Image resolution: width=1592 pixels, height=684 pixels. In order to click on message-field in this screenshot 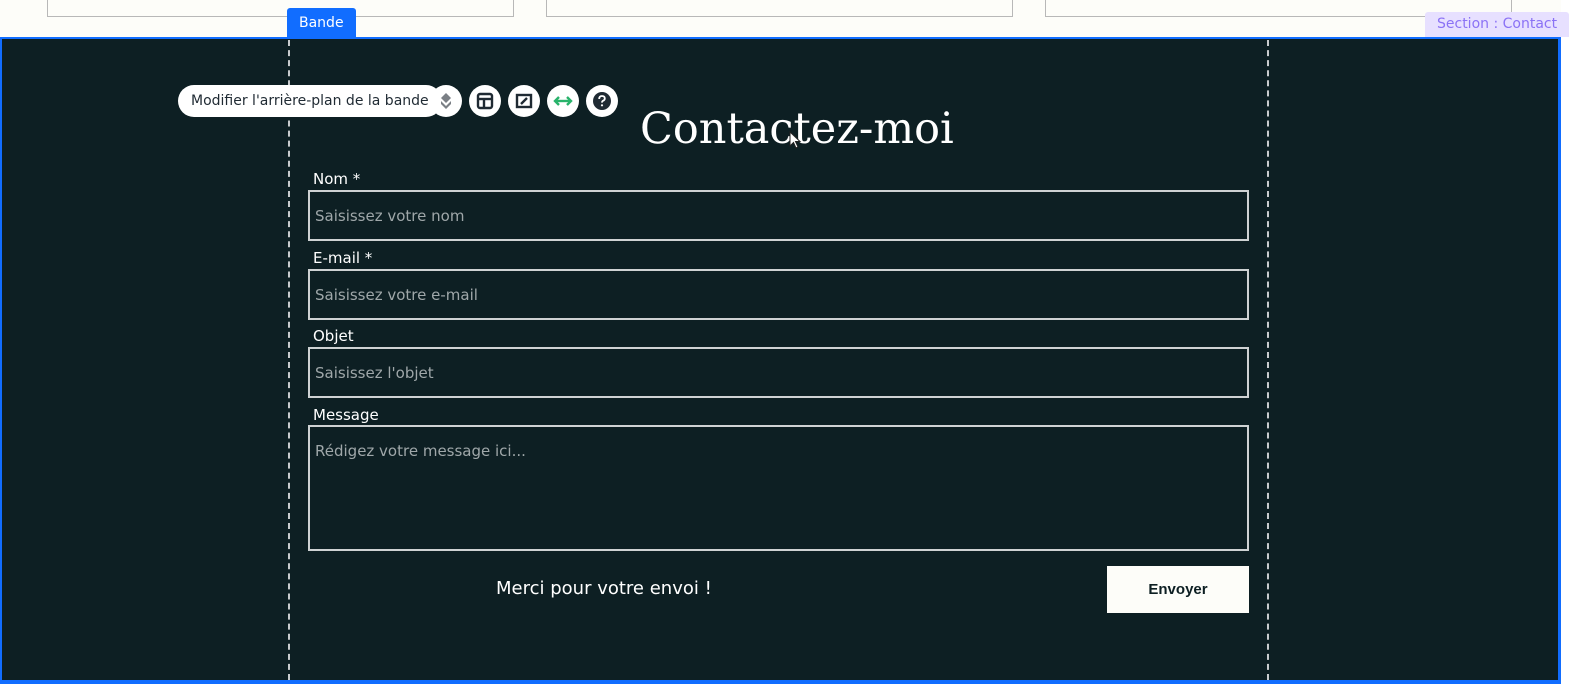, I will do `click(778, 488)`.